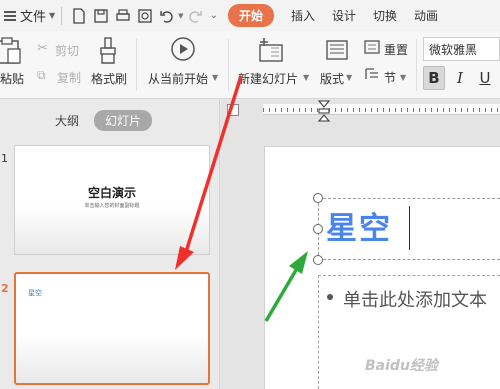  What do you see at coordinates (381, 109) in the screenshot?
I see `horizontal-ruler` at bounding box center [381, 109].